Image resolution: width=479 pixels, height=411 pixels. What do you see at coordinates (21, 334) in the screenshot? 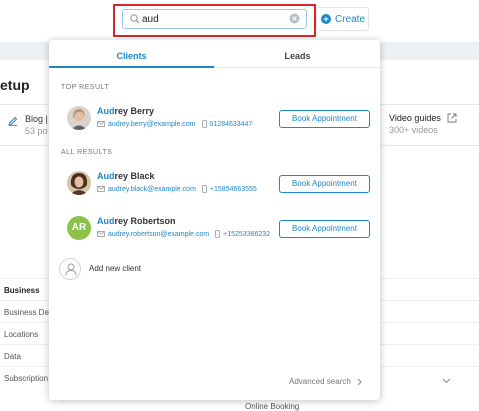
I see `sidebar-item-label: Locations` at bounding box center [21, 334].